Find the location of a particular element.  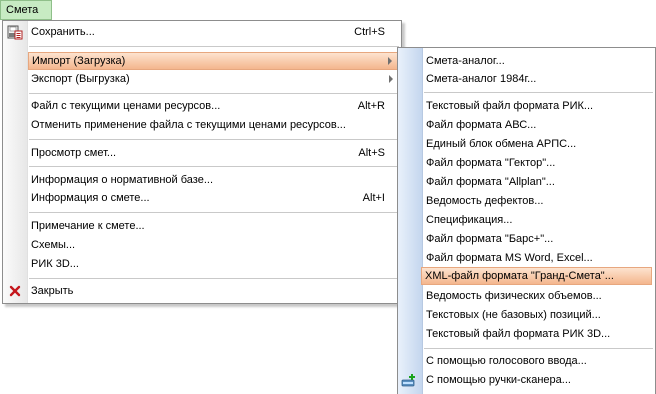

menu-item-import-label: Импорт (Загрузка) is located at coordinates (79, 61).